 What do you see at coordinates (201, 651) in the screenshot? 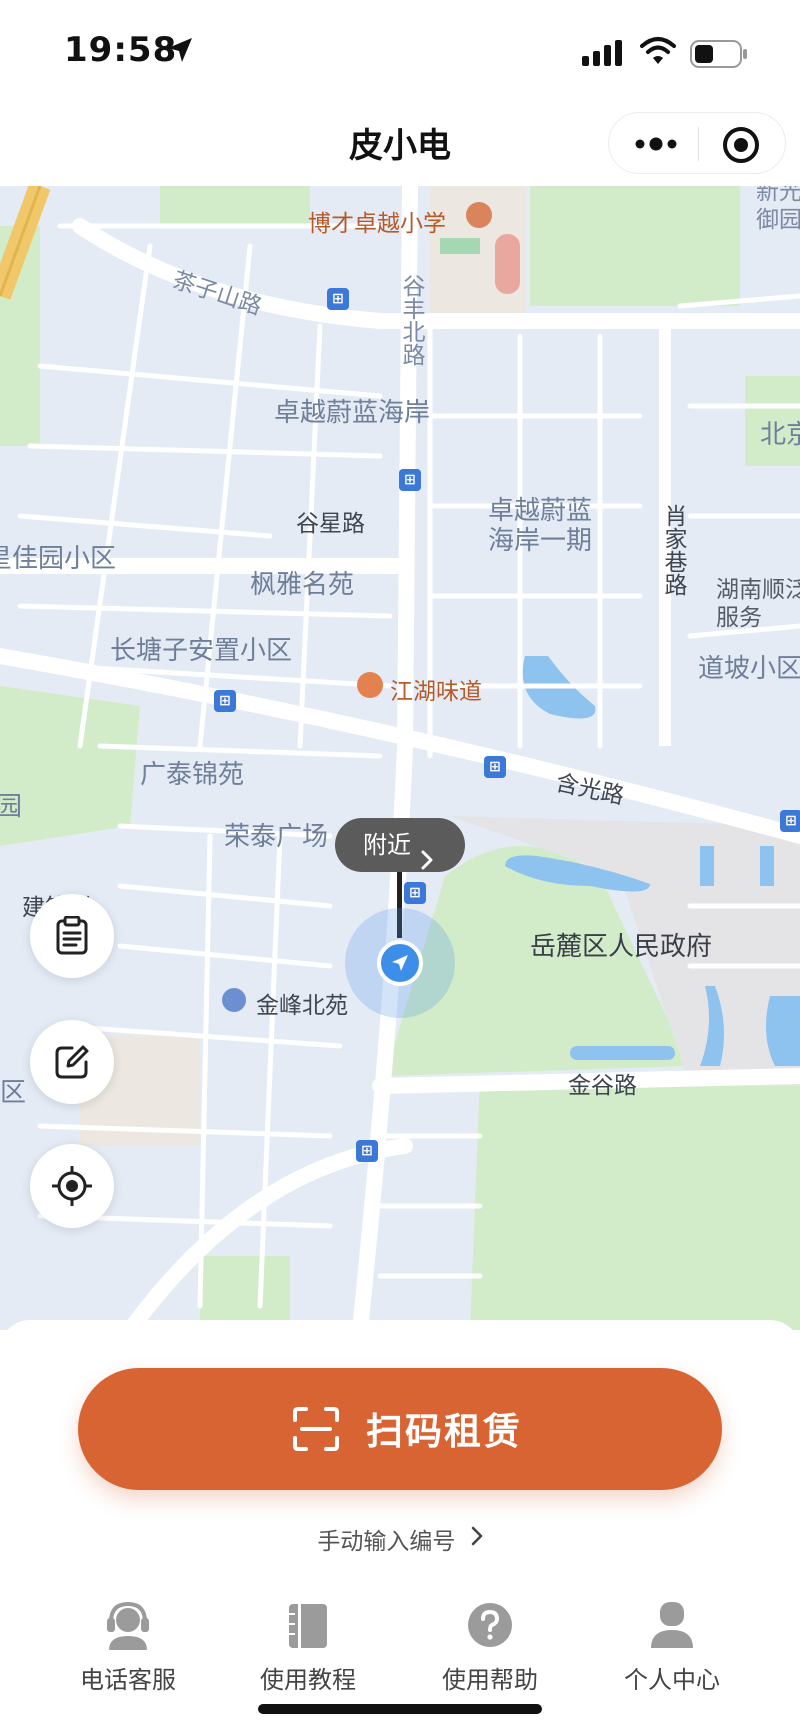
I see `map-label-changtang: 长塘子安置小区` at bounding box center [201, 651].